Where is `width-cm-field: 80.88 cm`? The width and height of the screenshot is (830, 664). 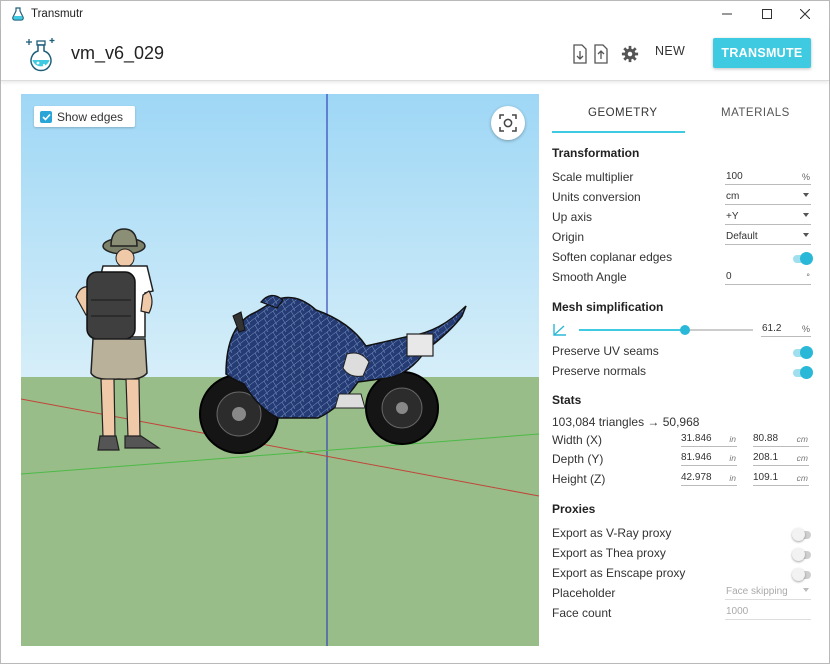 width-cm-field: 80.88 cm is located at coordinates (781, 440).